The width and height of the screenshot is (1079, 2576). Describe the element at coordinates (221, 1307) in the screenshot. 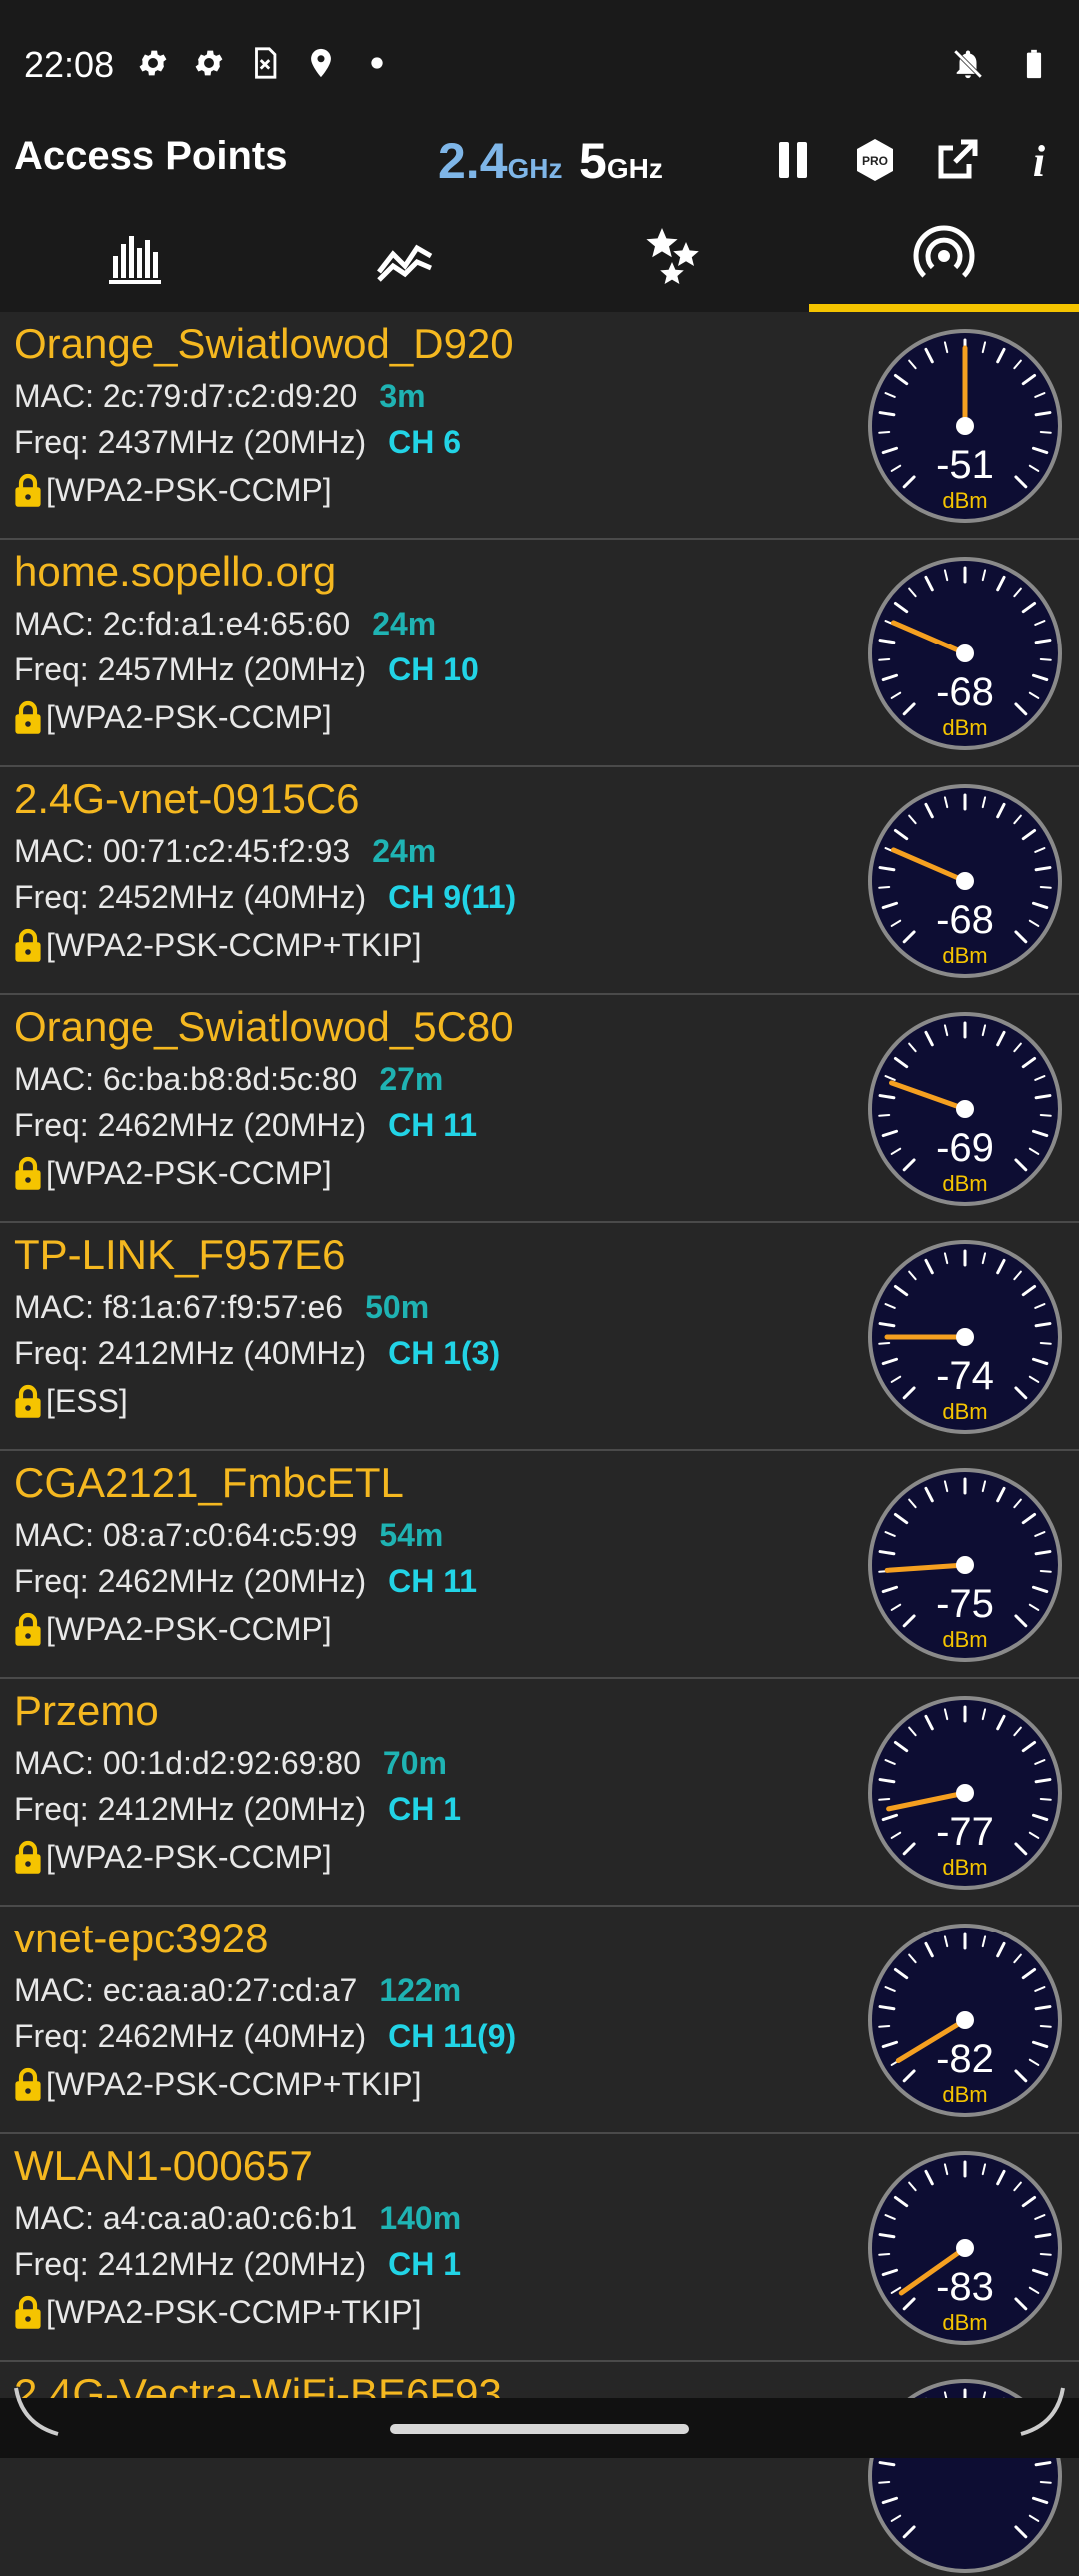

I see `mac-line: MAC: f8:1a:67:f9:57:e6 50m` at that location.